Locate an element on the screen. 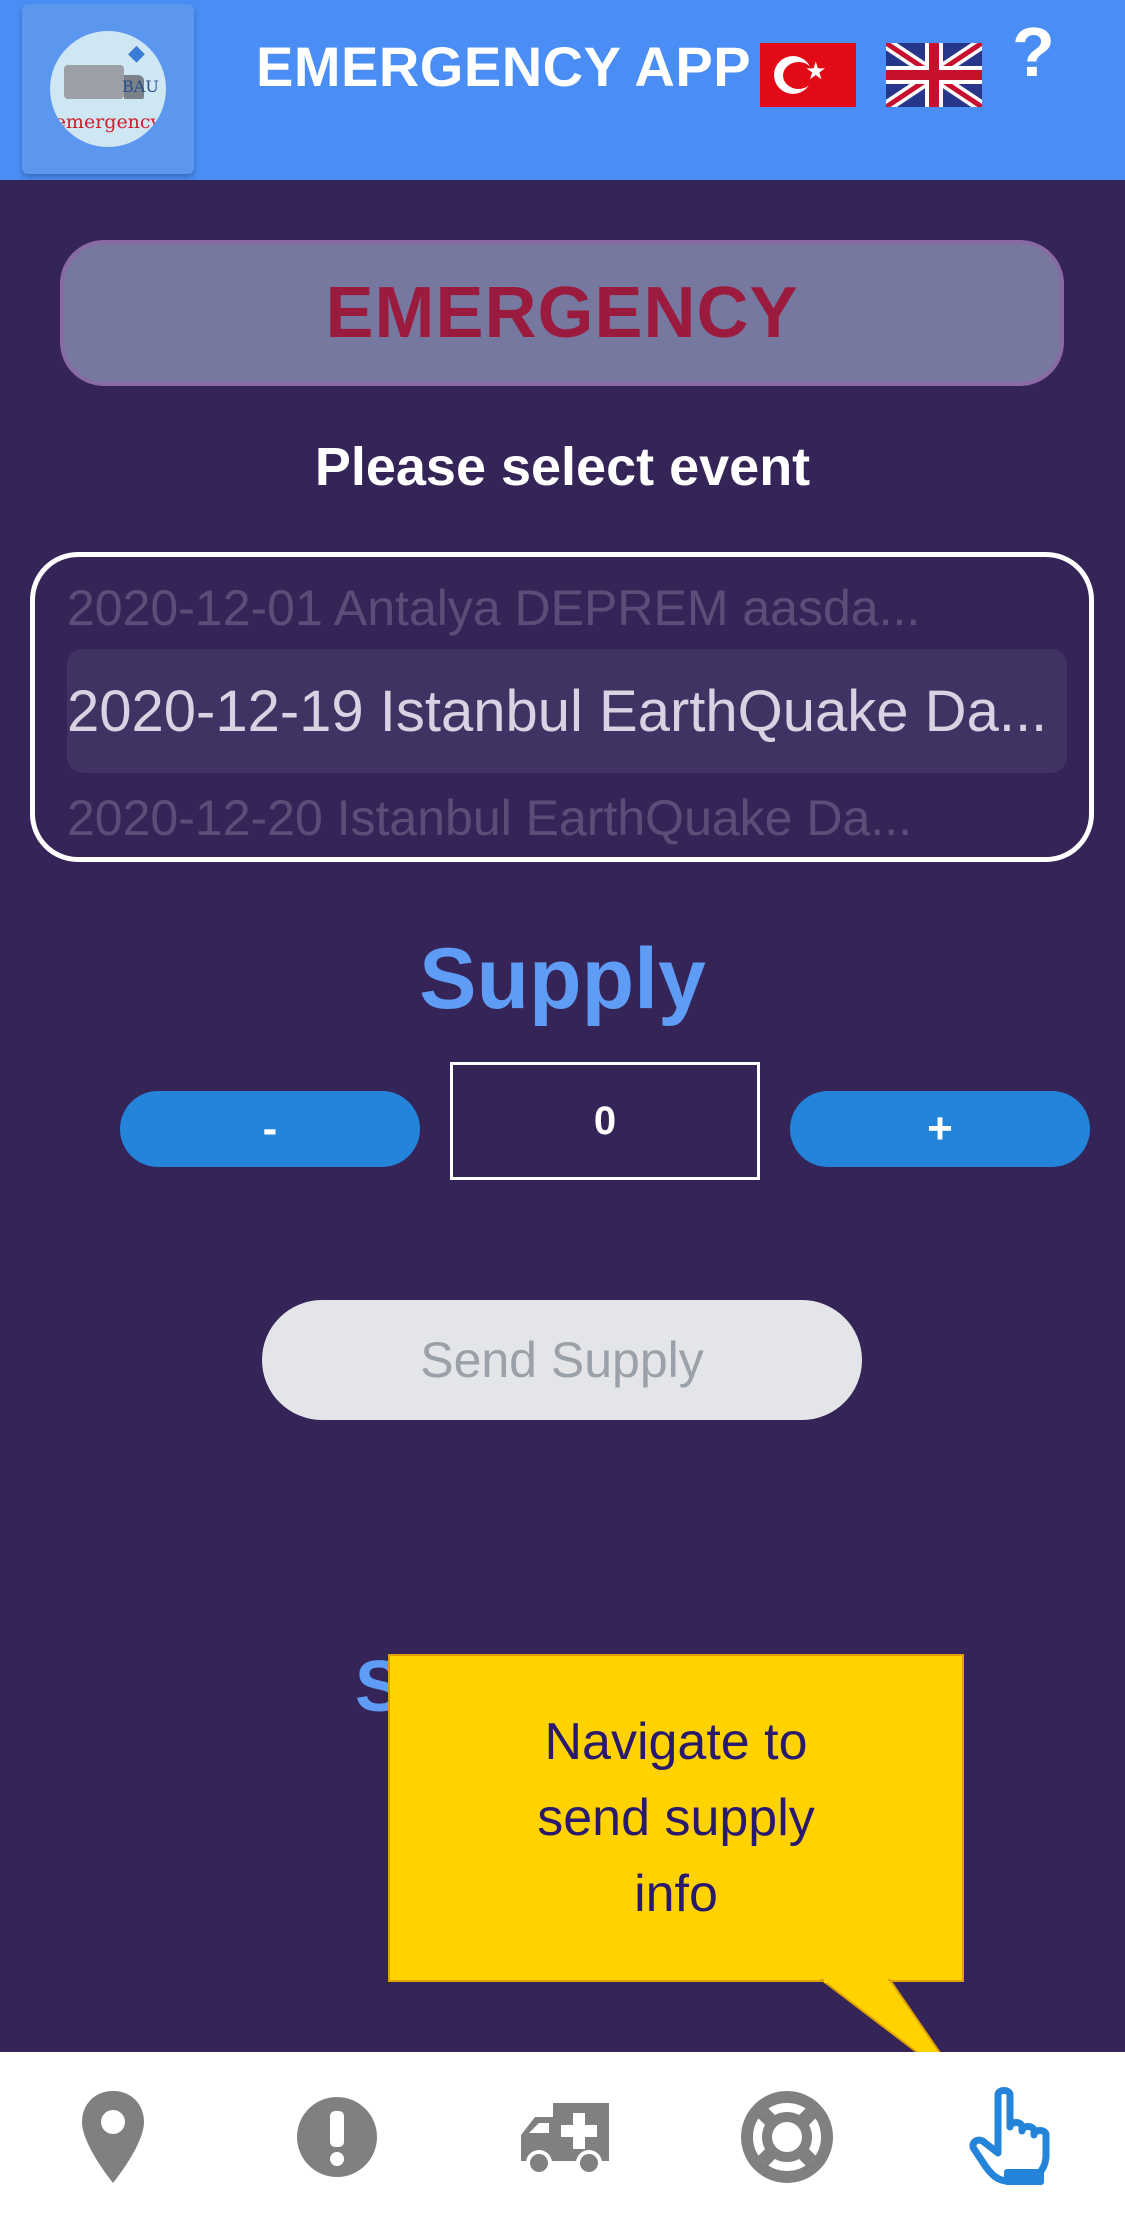 This screenshot has width=1125, height=2217. send-supply-button: Send Supply is located at coordinates (562, 1360).